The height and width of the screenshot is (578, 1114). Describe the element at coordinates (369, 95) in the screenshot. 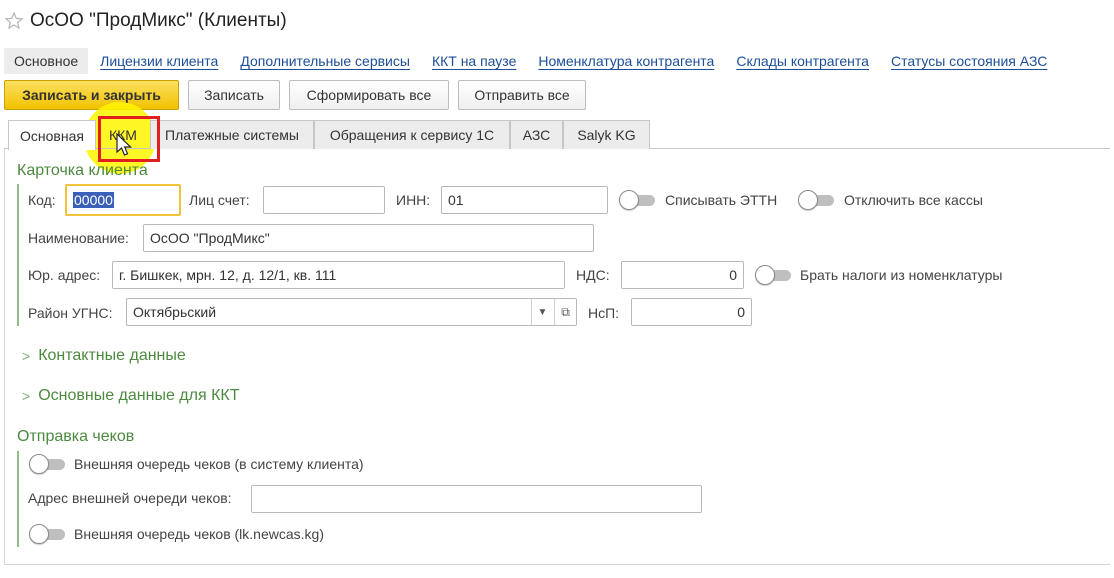

I see `generate-all-button: Сформировать все` at that location.